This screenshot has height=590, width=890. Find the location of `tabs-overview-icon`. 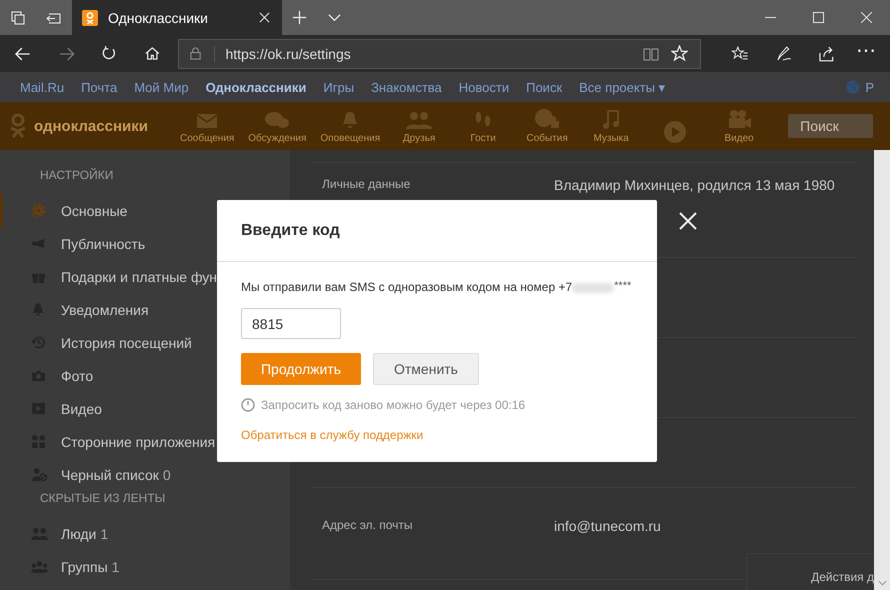

tabs-overview-icon is located at coordinates (18, 18).